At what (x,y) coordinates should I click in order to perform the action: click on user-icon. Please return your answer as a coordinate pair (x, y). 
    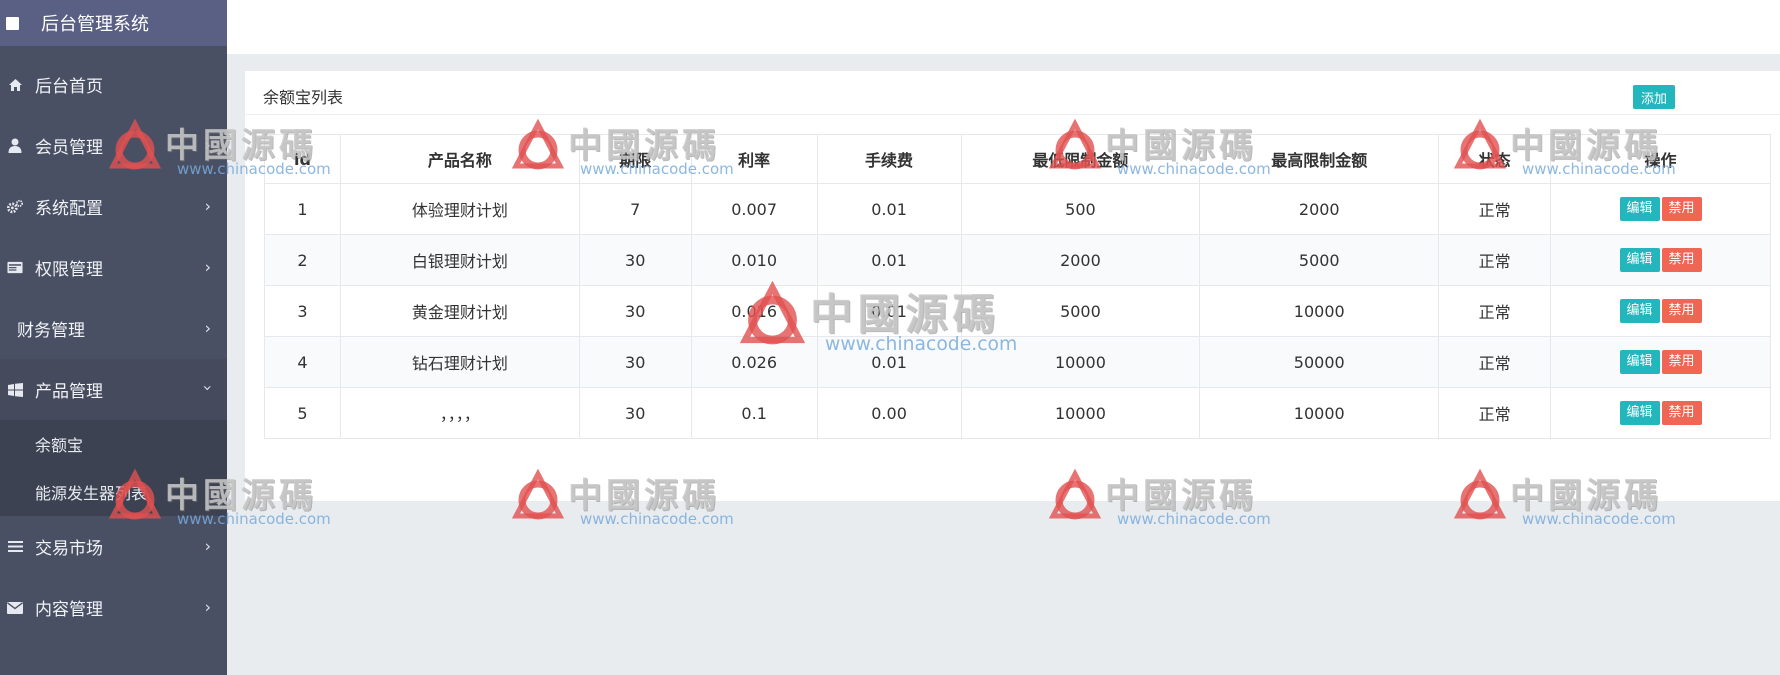
    Looking at the image, I should click on (15, 146).